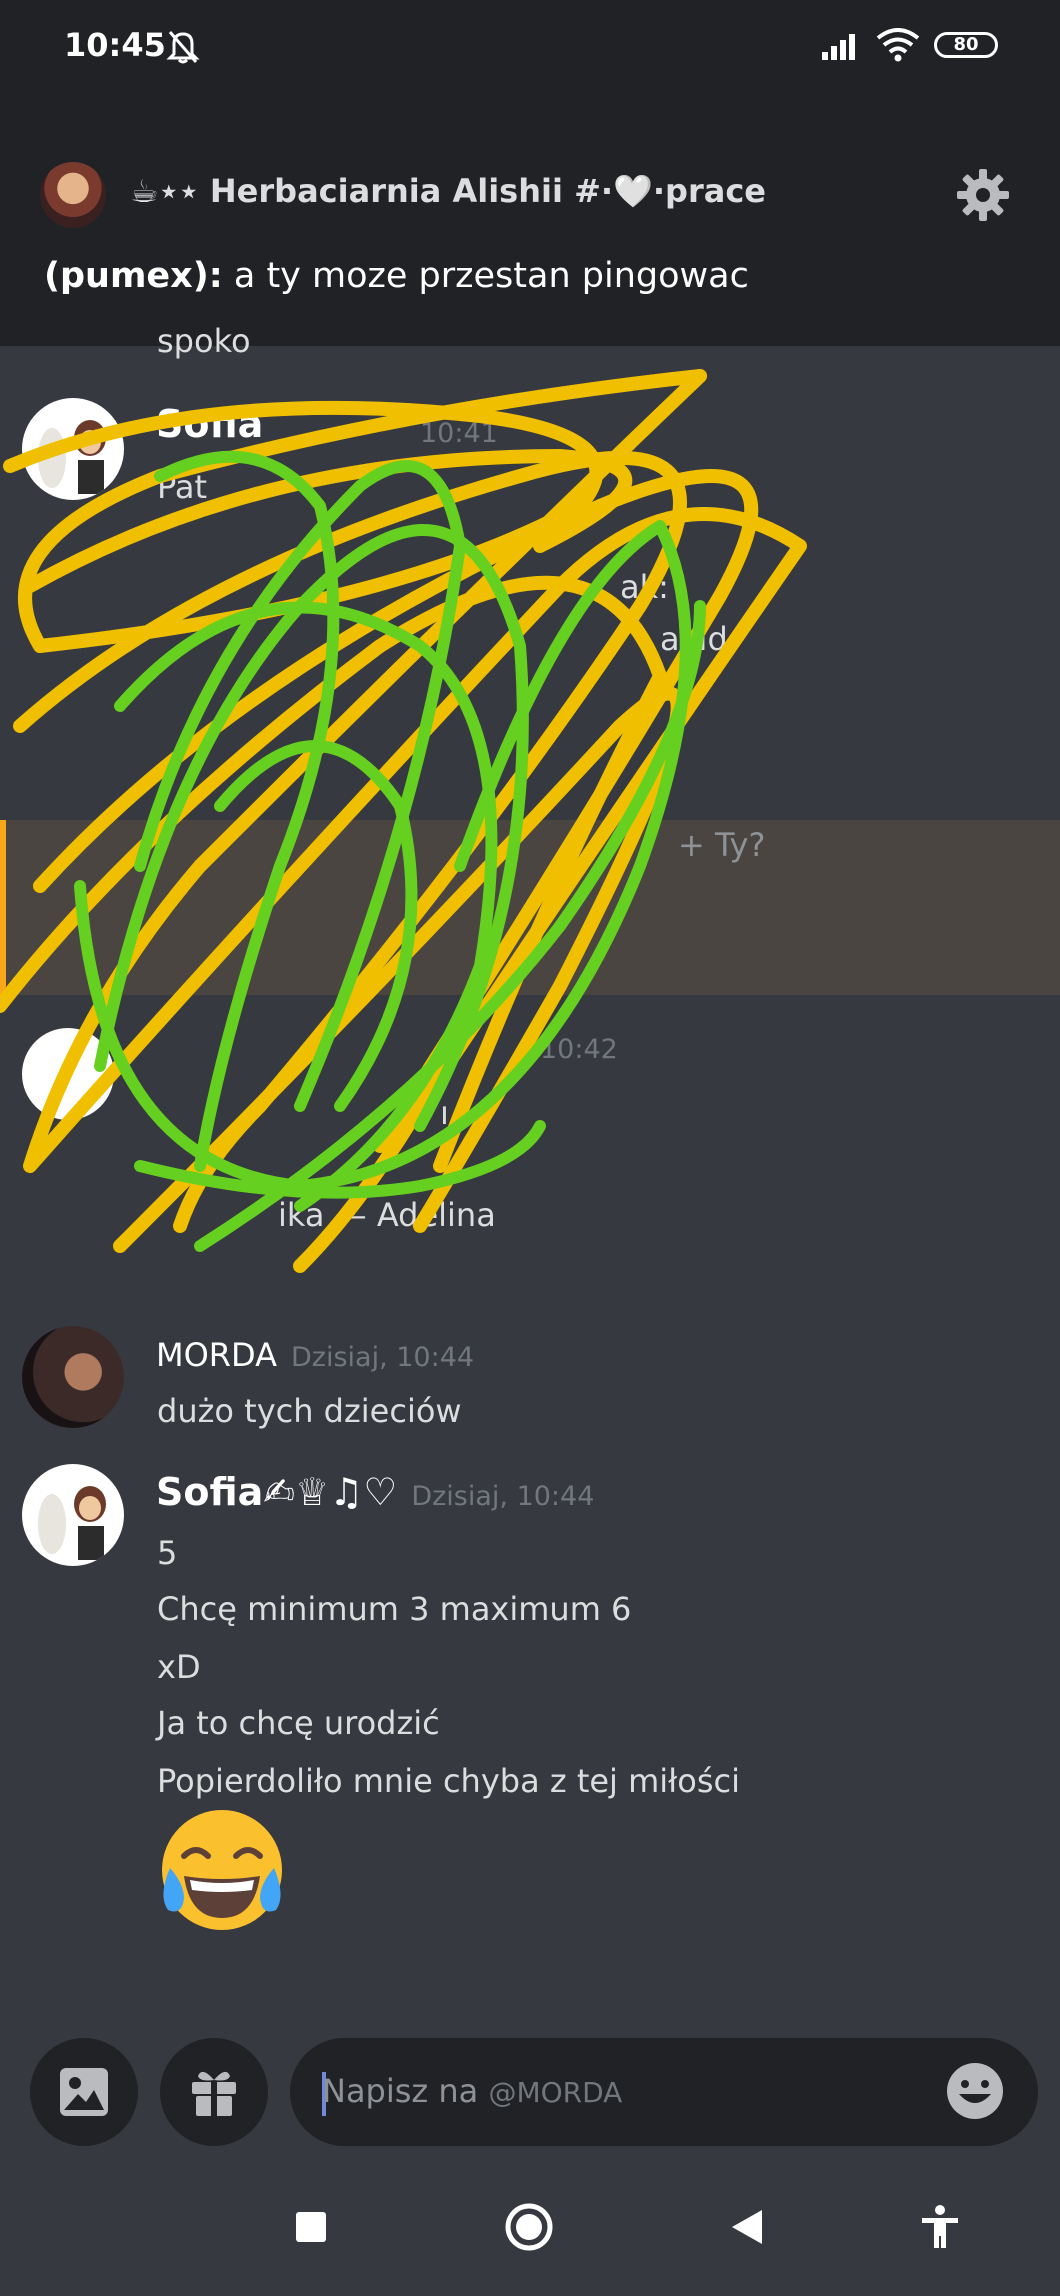 Image resolution: width=1060 pixels, height=2296 pixels. I want to click on preview-text: a ty moze przestan pingowac, so click(485, 276).